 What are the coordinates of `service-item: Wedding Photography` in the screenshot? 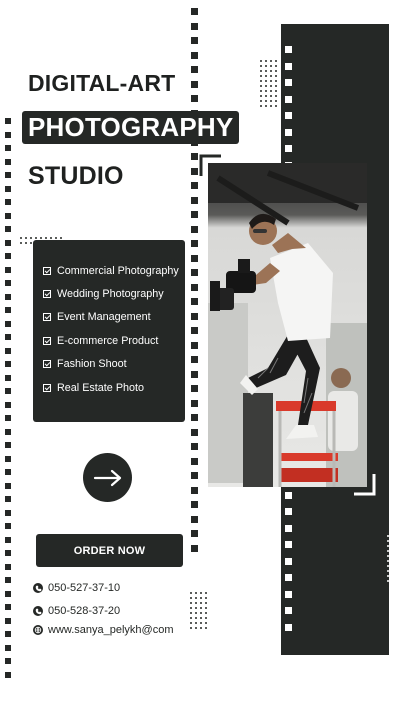 It's located at (114, 293).